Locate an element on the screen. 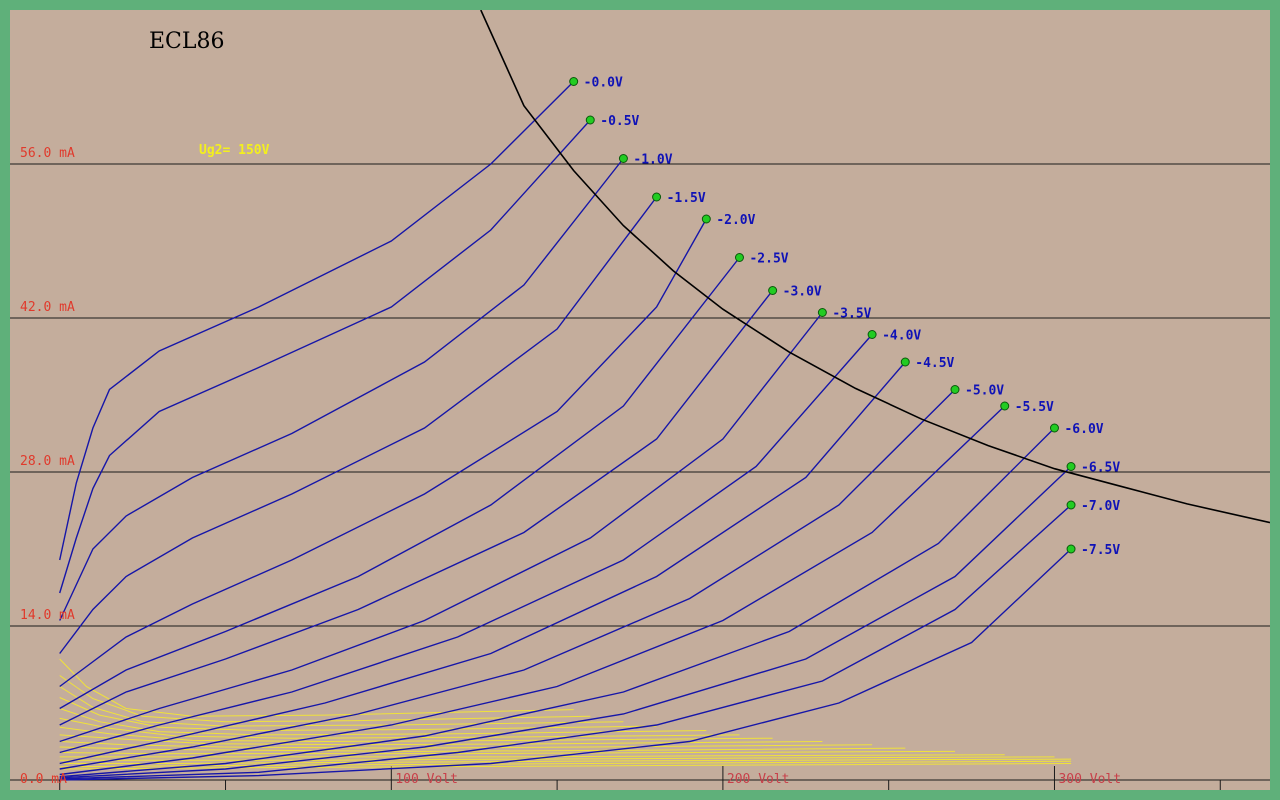  chart-title: ECL86 is located at coordinates (187, 41).